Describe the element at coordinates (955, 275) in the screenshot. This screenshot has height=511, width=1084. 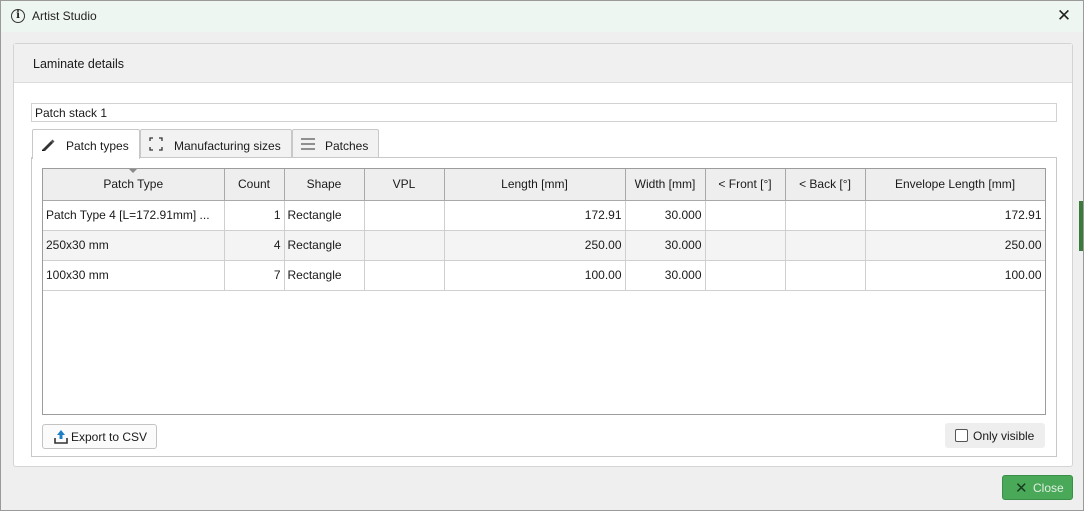
I see `cell-envelope-length: 100.00` at that location.